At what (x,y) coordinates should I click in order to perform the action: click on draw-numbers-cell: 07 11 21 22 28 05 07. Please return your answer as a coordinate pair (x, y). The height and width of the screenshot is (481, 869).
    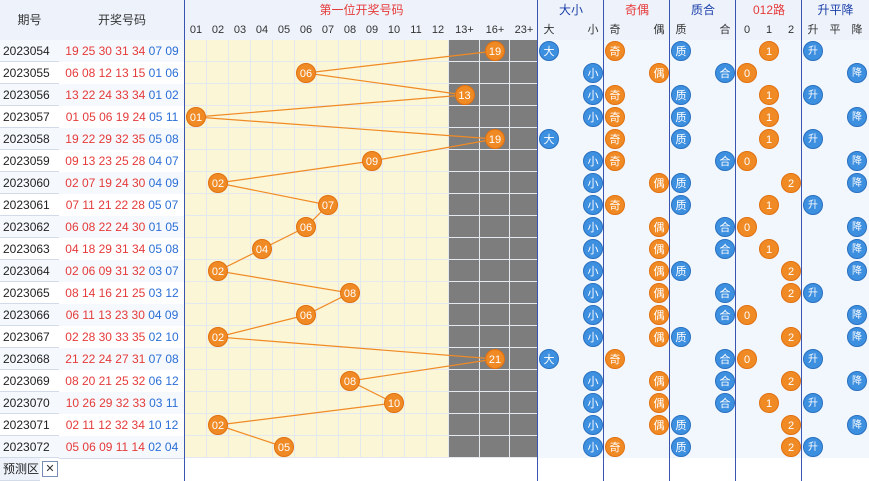
    Looking at the image, I should click on (122, 205).